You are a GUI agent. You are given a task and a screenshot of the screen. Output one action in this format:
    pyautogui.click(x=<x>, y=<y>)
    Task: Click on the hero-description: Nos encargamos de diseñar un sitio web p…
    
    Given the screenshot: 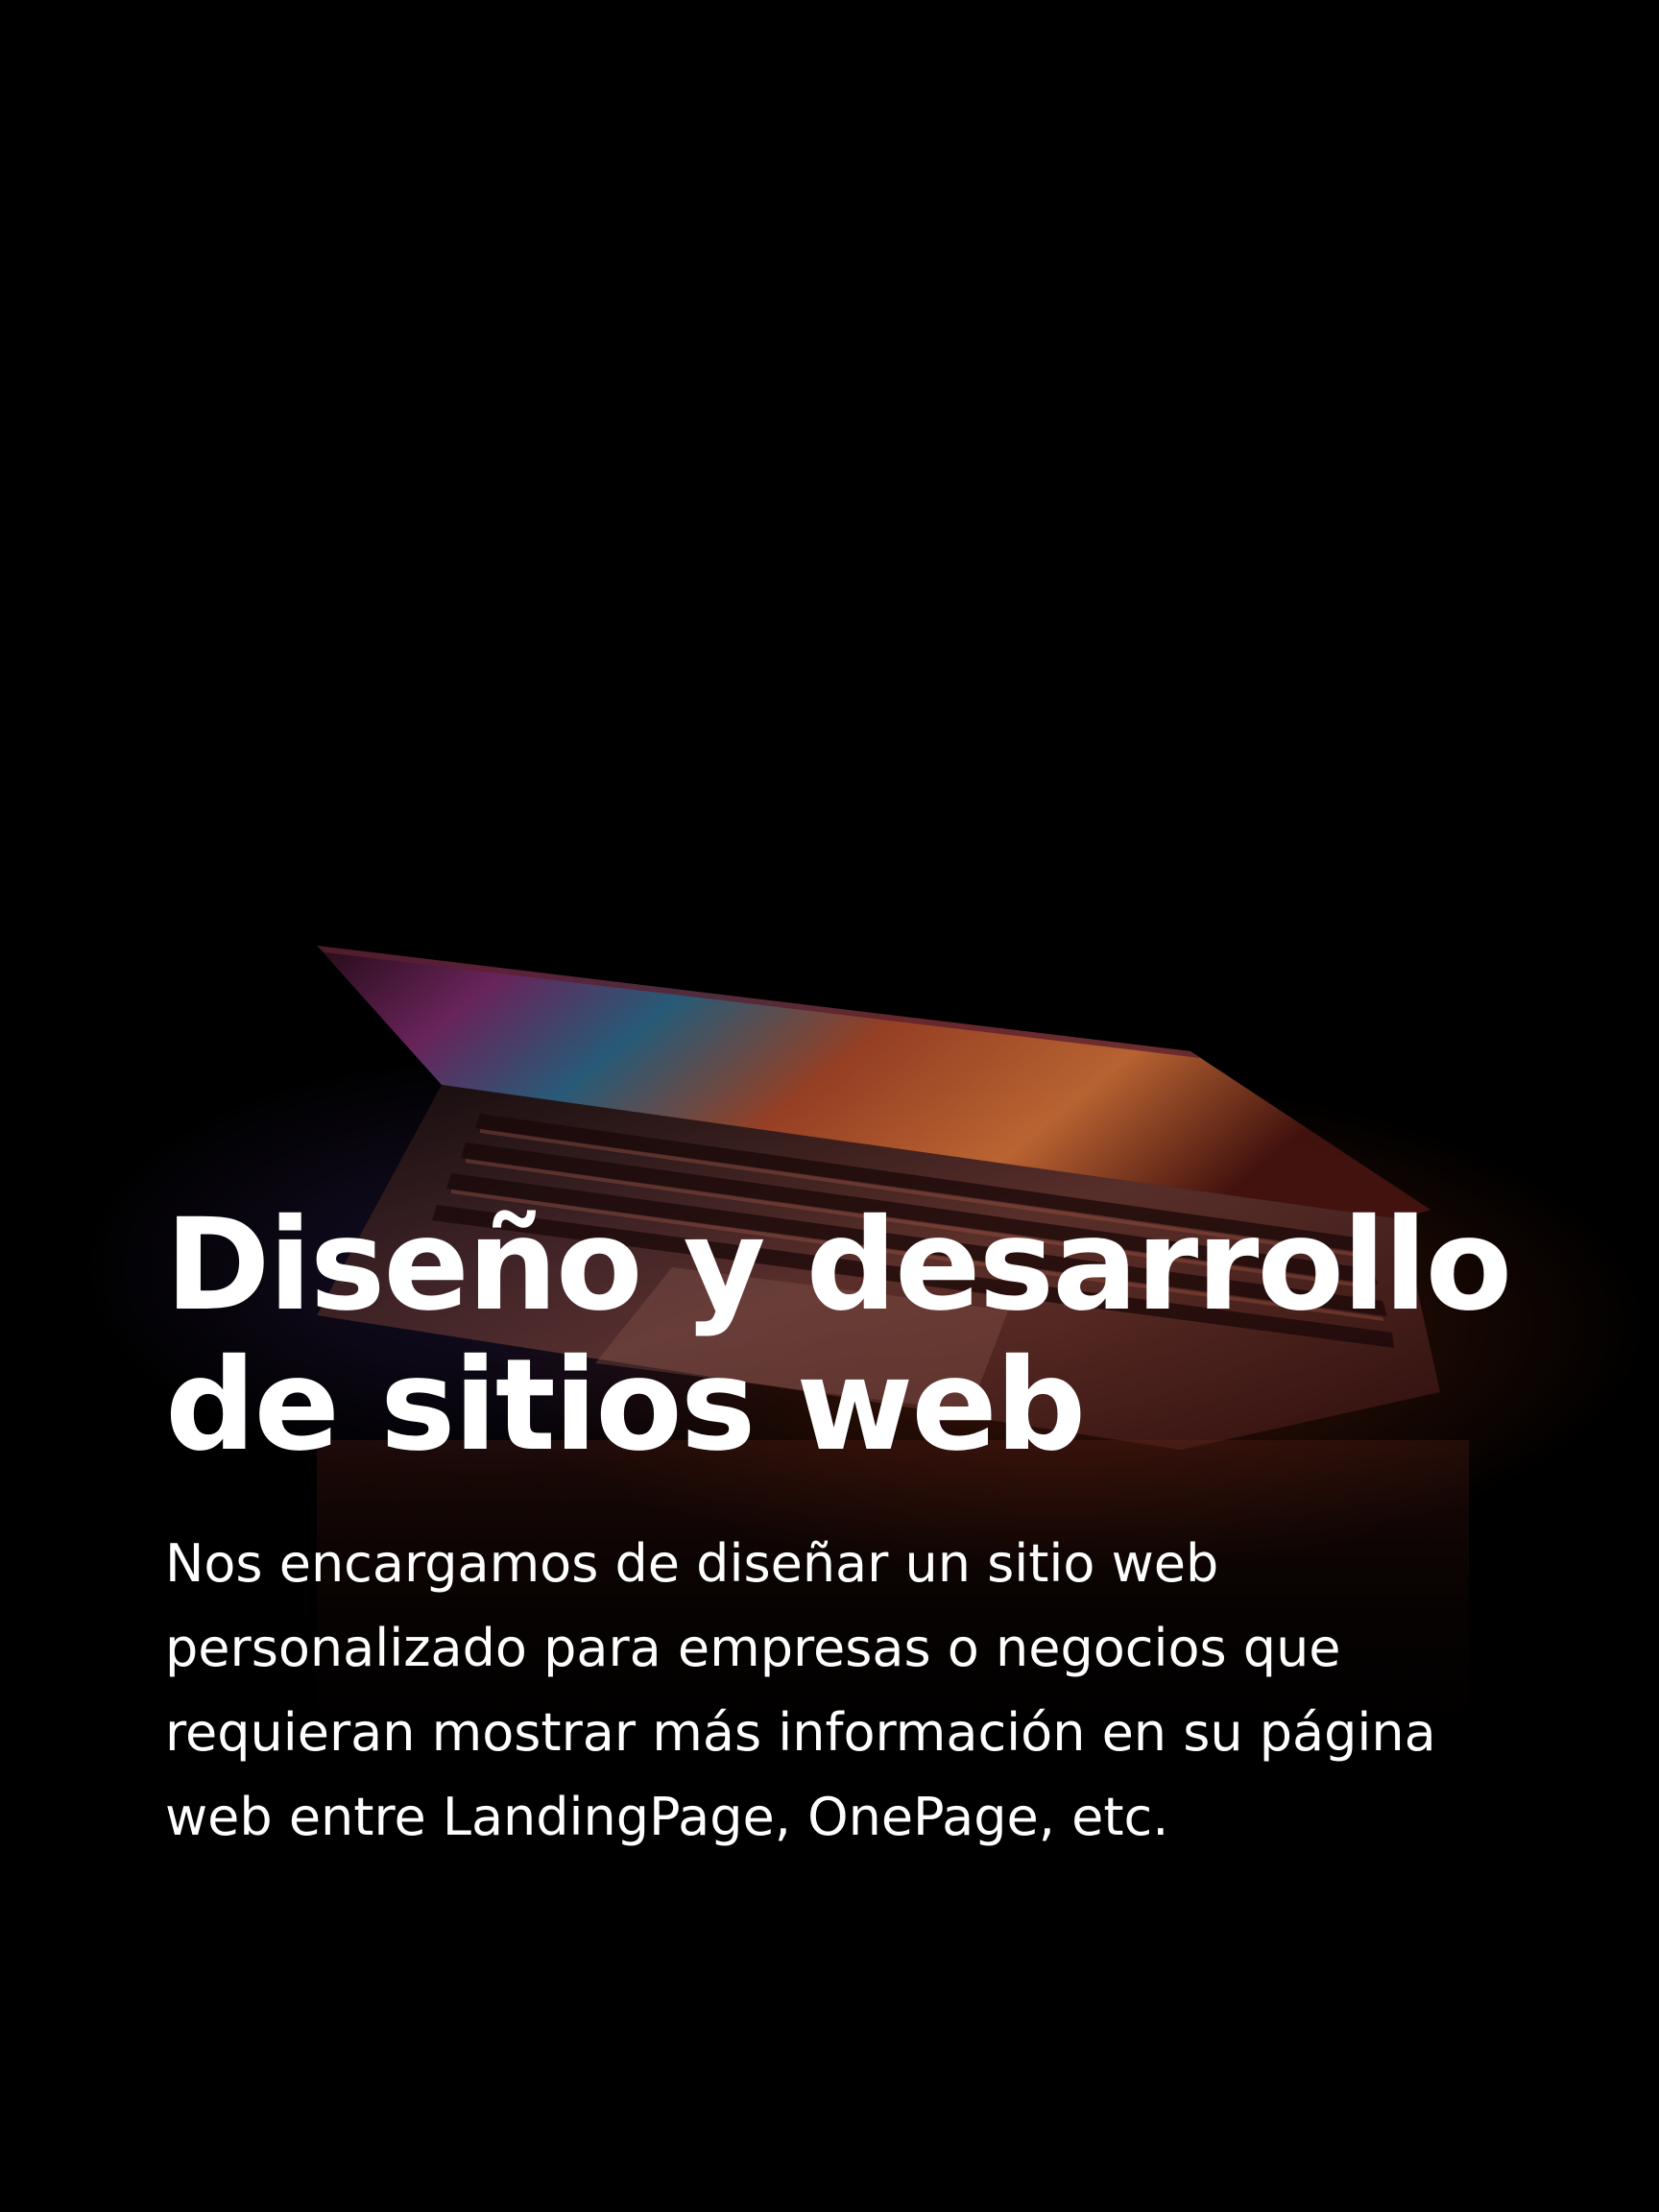 What is the action you would take?
    pyautogui.click(x=800, y=1690)
    